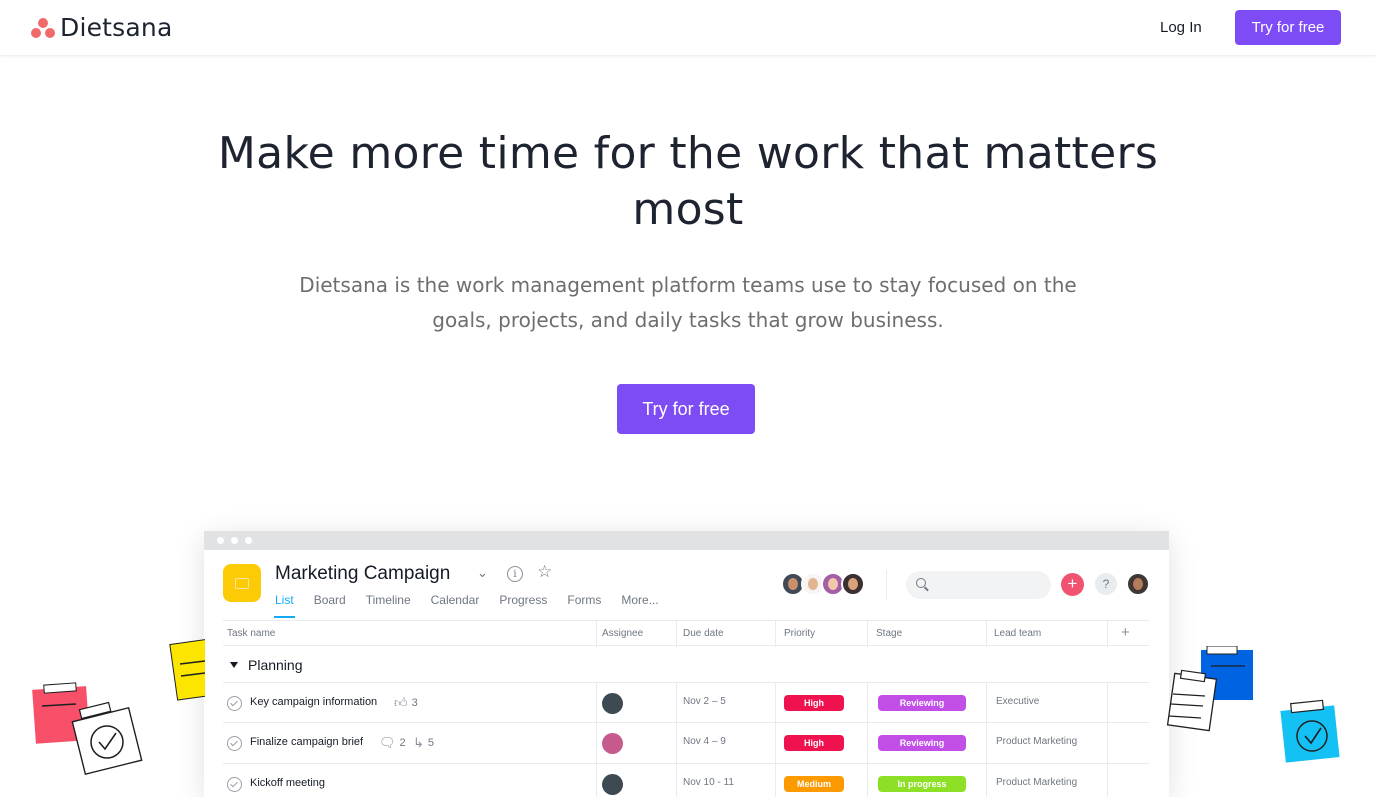 The height and width of the screenshot is (797, 1376). What do you see at coordinates (853, 584) in the screenshot?
I see `avatar` at bounding box center [853, 584].